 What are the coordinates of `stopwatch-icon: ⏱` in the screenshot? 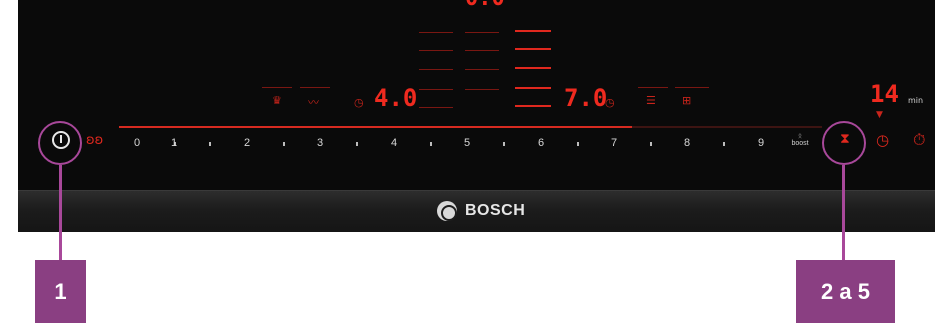 It's located at (919, 140).